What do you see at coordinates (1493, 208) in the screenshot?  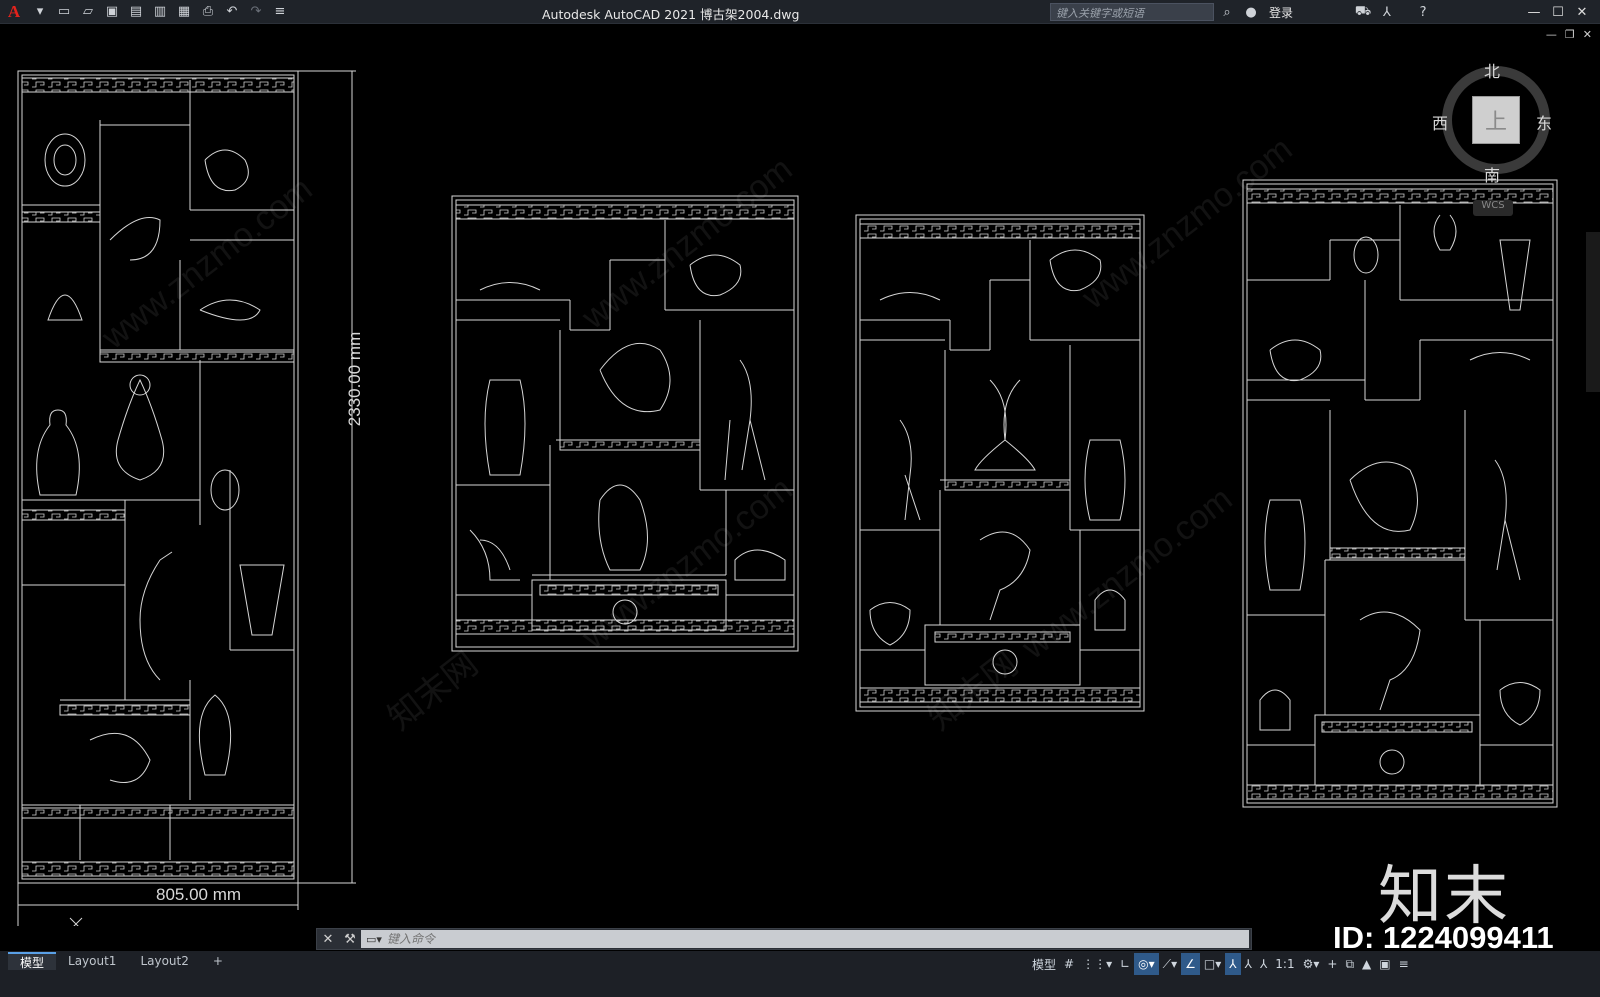 I see `wcs-menu: WCS` at bounding box center [1493, 208].